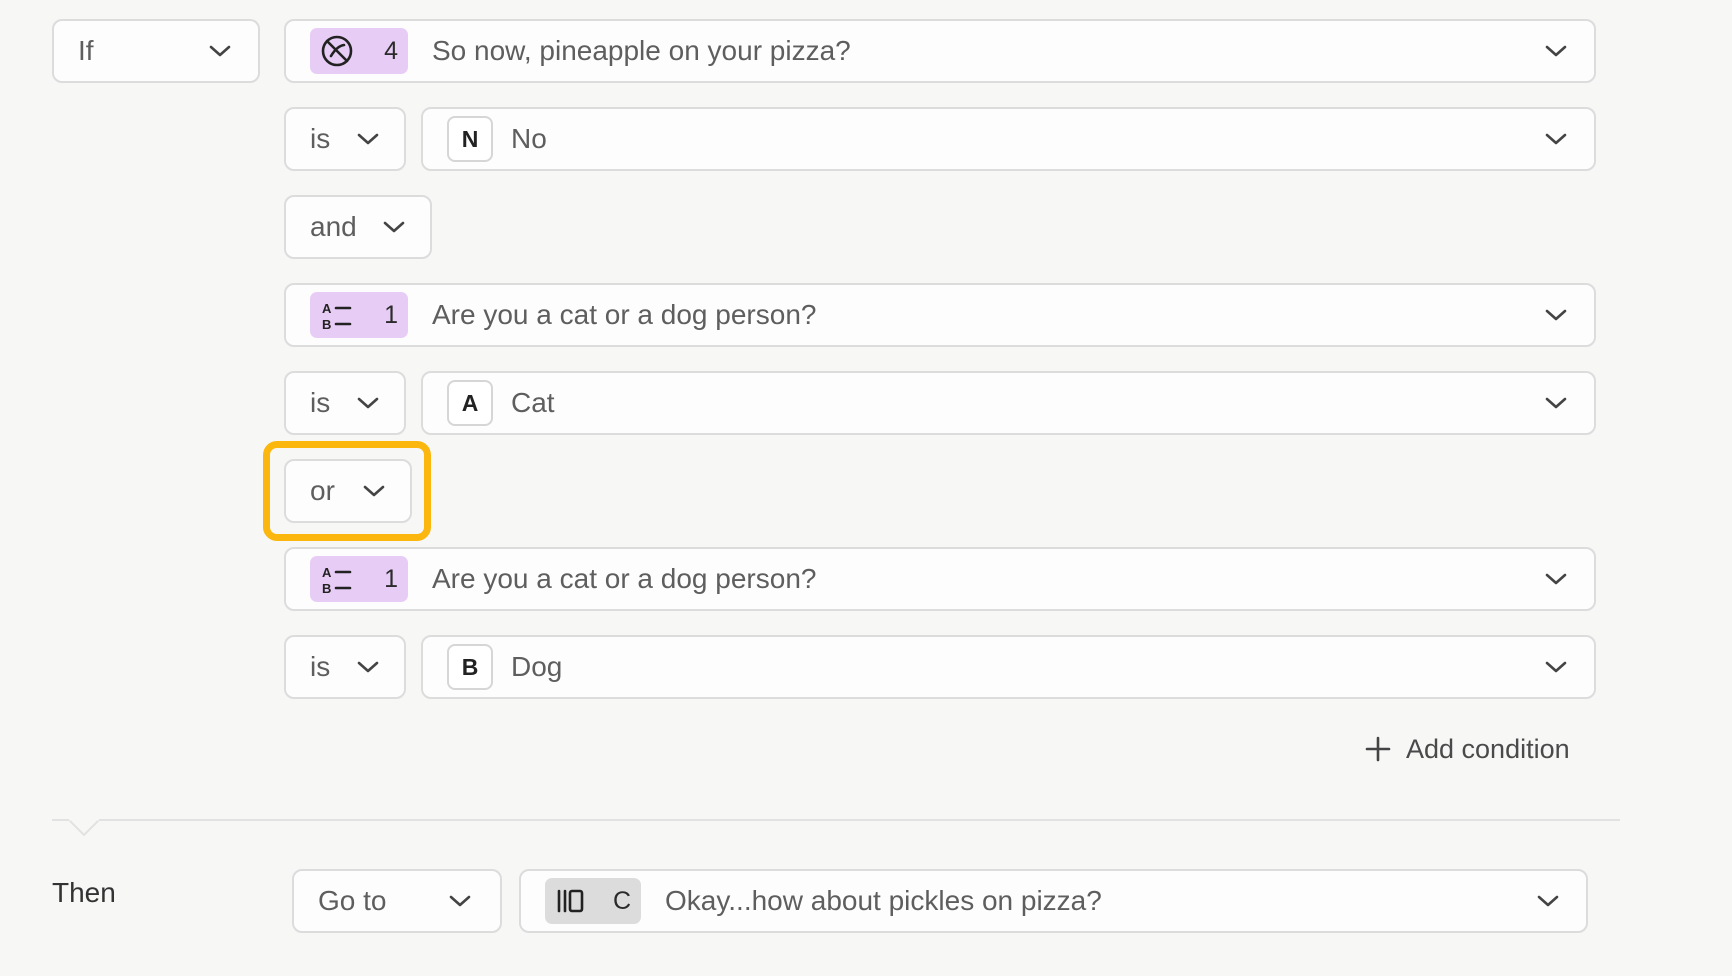 This screenshot has width=1732, height=976. I want to click on answer-text: No, so click(529, 138).